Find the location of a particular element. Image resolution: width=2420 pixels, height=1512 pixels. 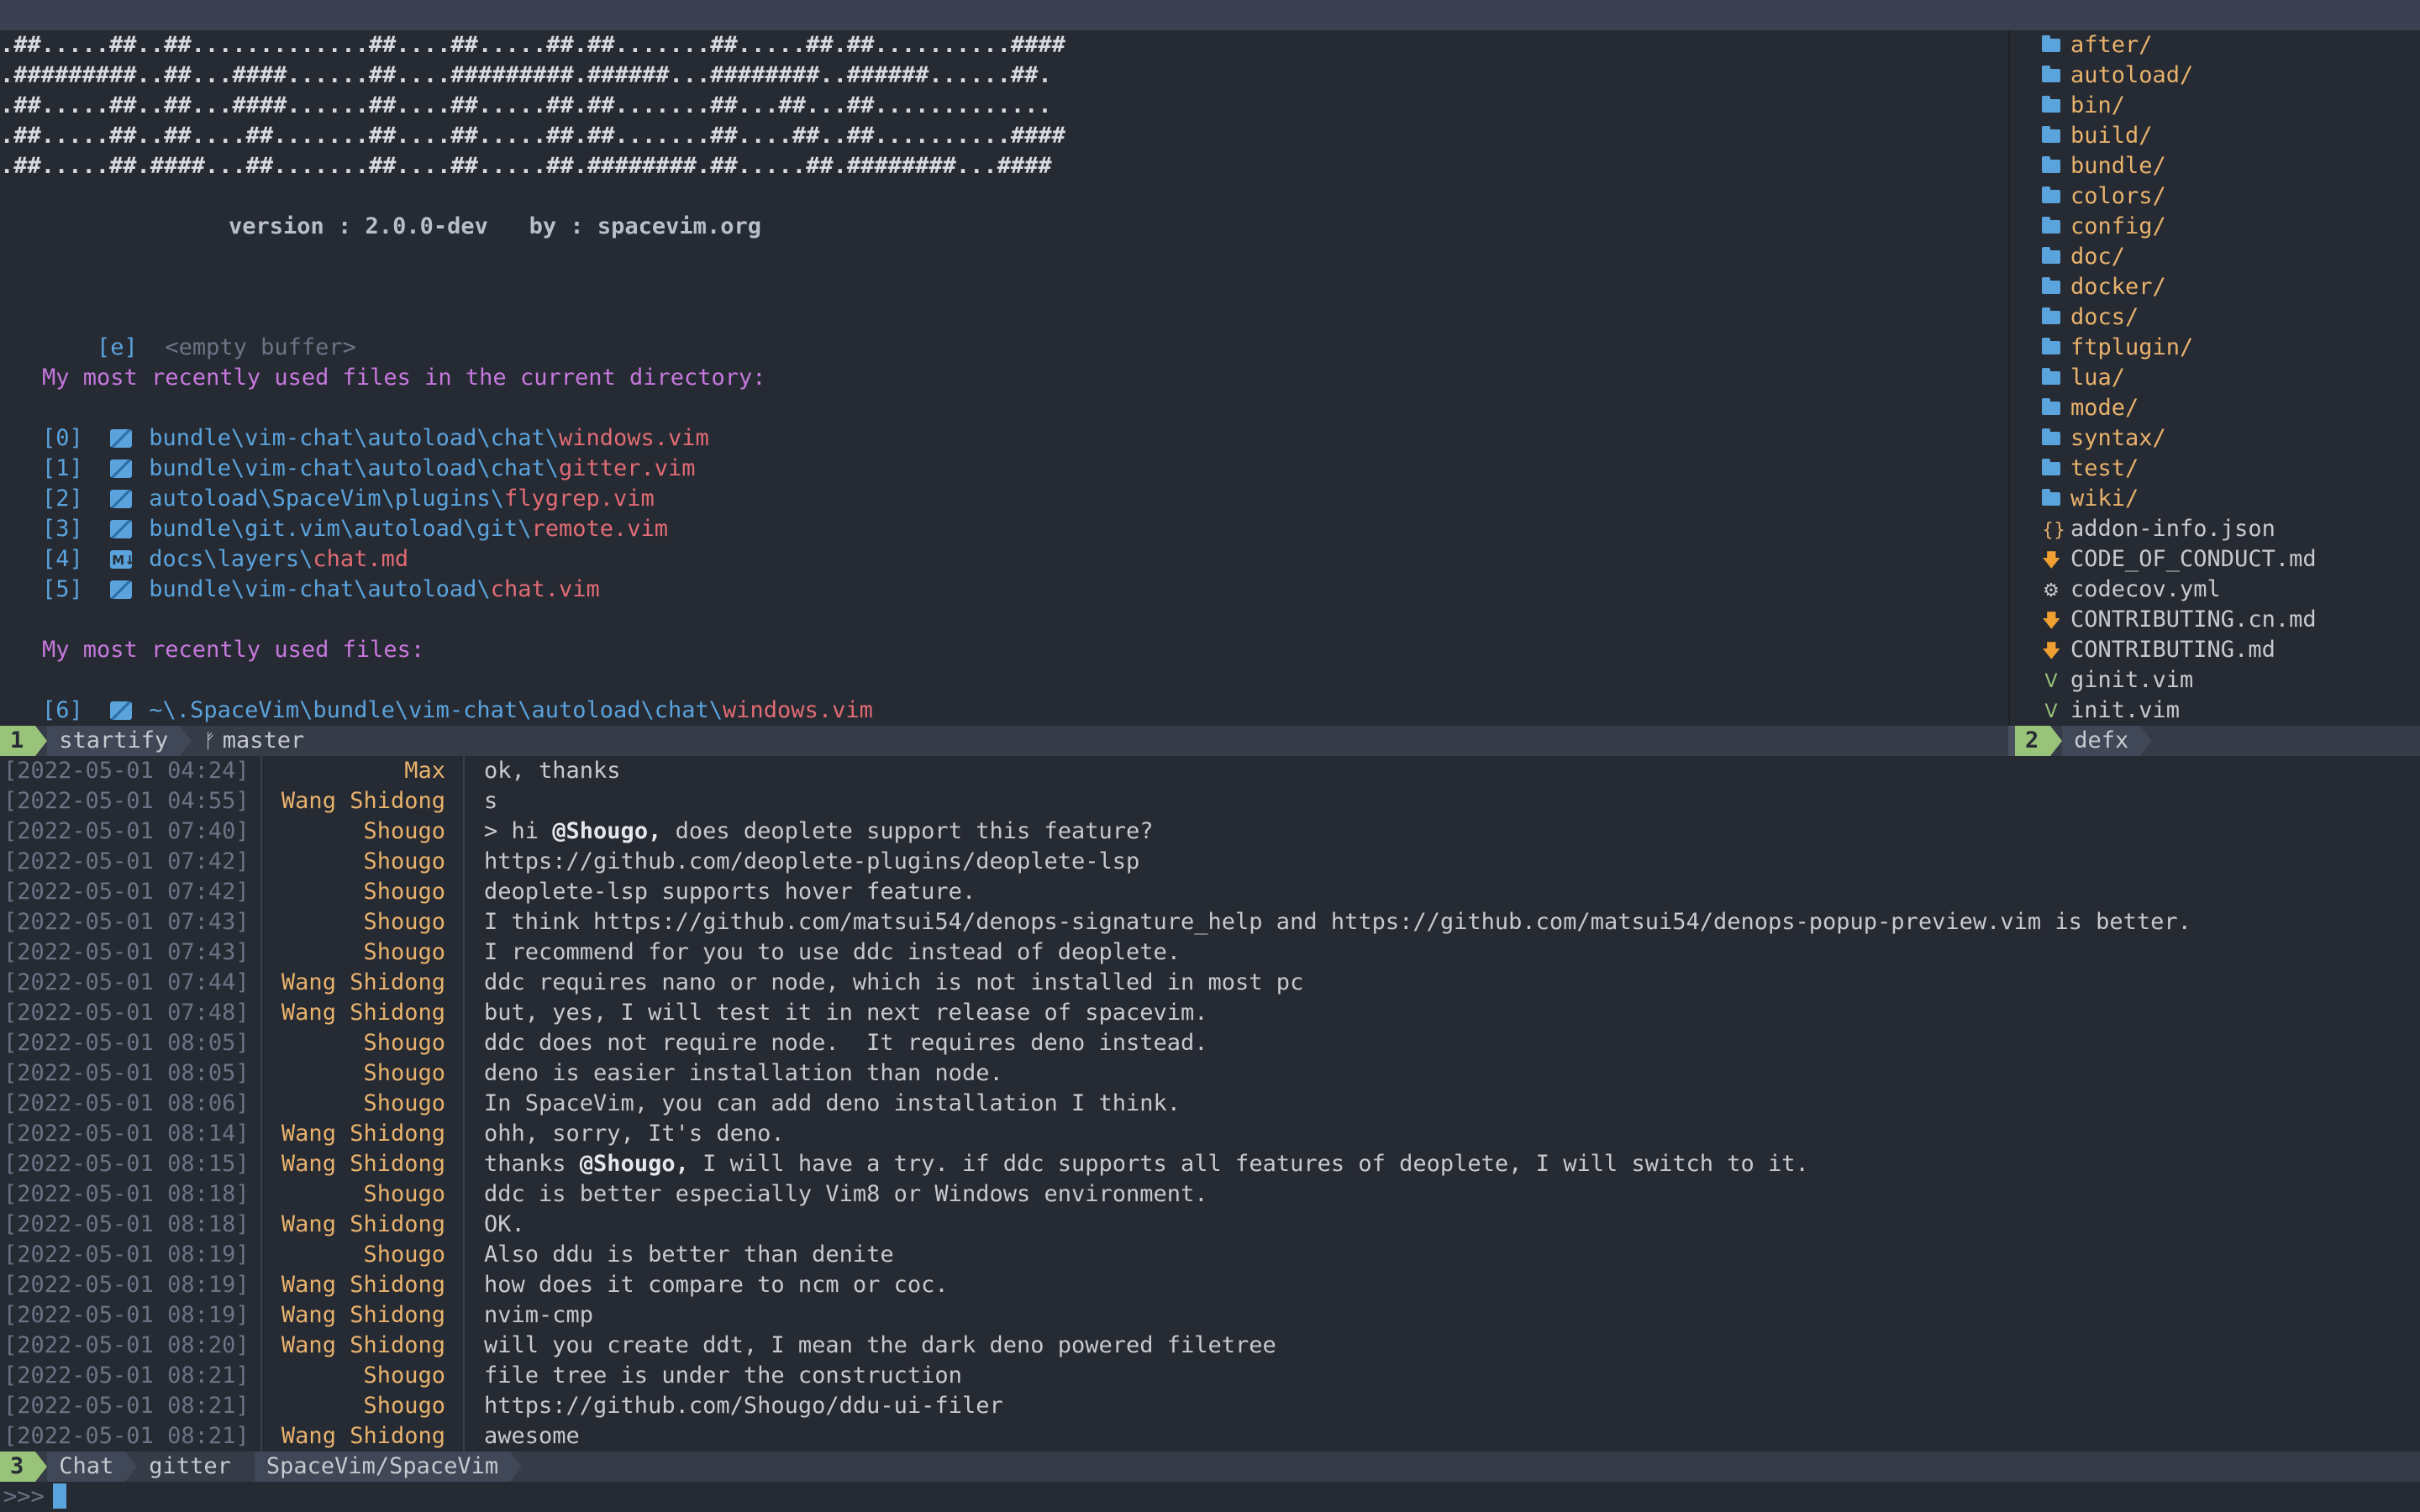

entry-name: ftplugin/ is located at coordinates (2132, 347).